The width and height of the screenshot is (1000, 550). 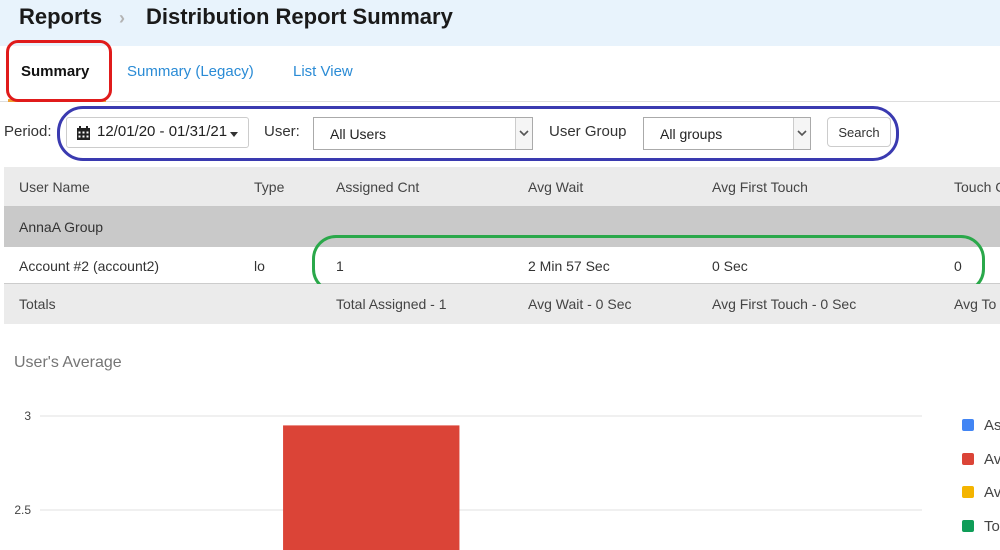 What do you see at coordinates (54, 187) in the screenshot?
I see `column-header-user-name: User Name` at bounding box center [54, 187].